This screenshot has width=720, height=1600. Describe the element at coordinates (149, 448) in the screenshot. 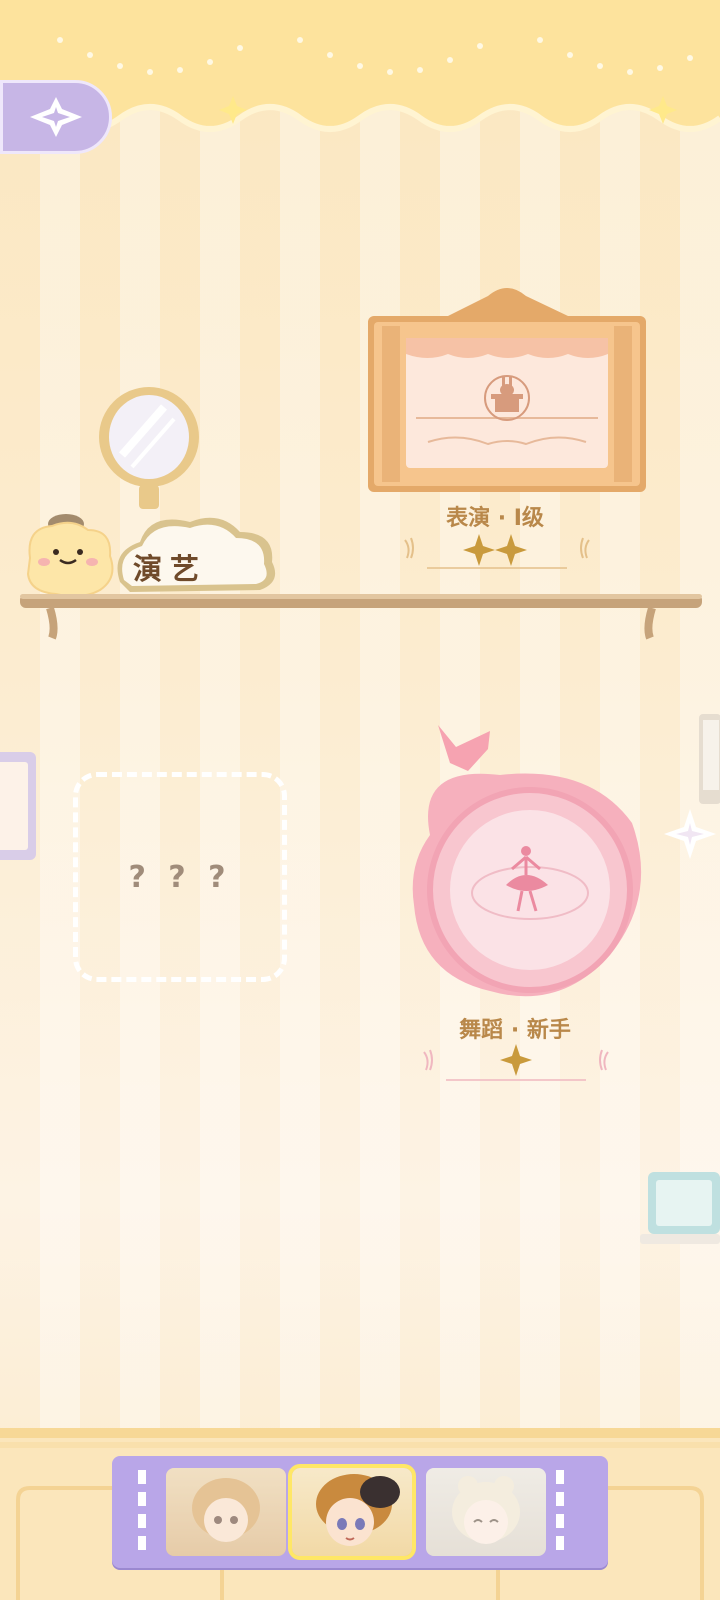

I see `mirror-decoration` at that location.